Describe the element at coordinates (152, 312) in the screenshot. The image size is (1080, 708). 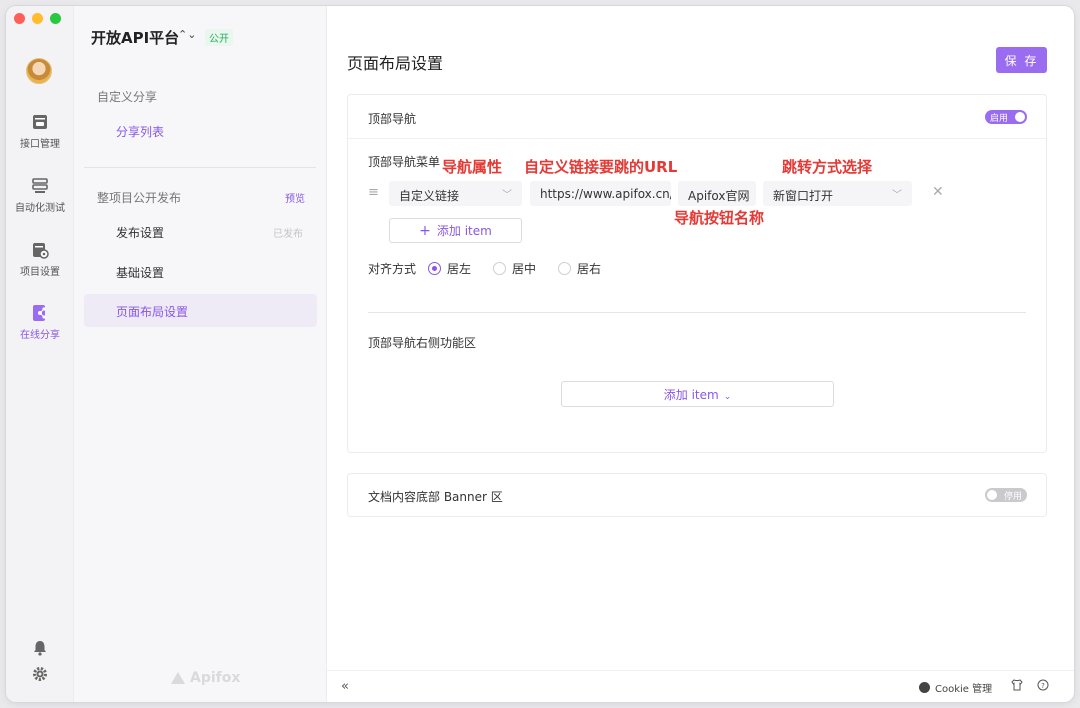
I see `nav-item-label: 页面布局设置` at that location.